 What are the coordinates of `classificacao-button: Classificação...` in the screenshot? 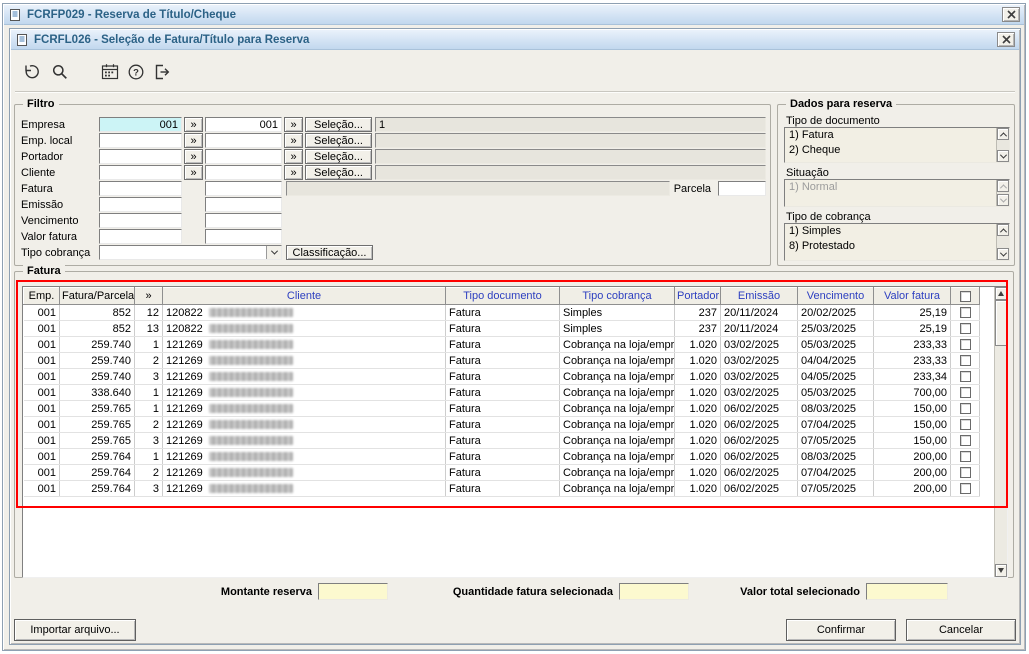 It's located at (329, 252).